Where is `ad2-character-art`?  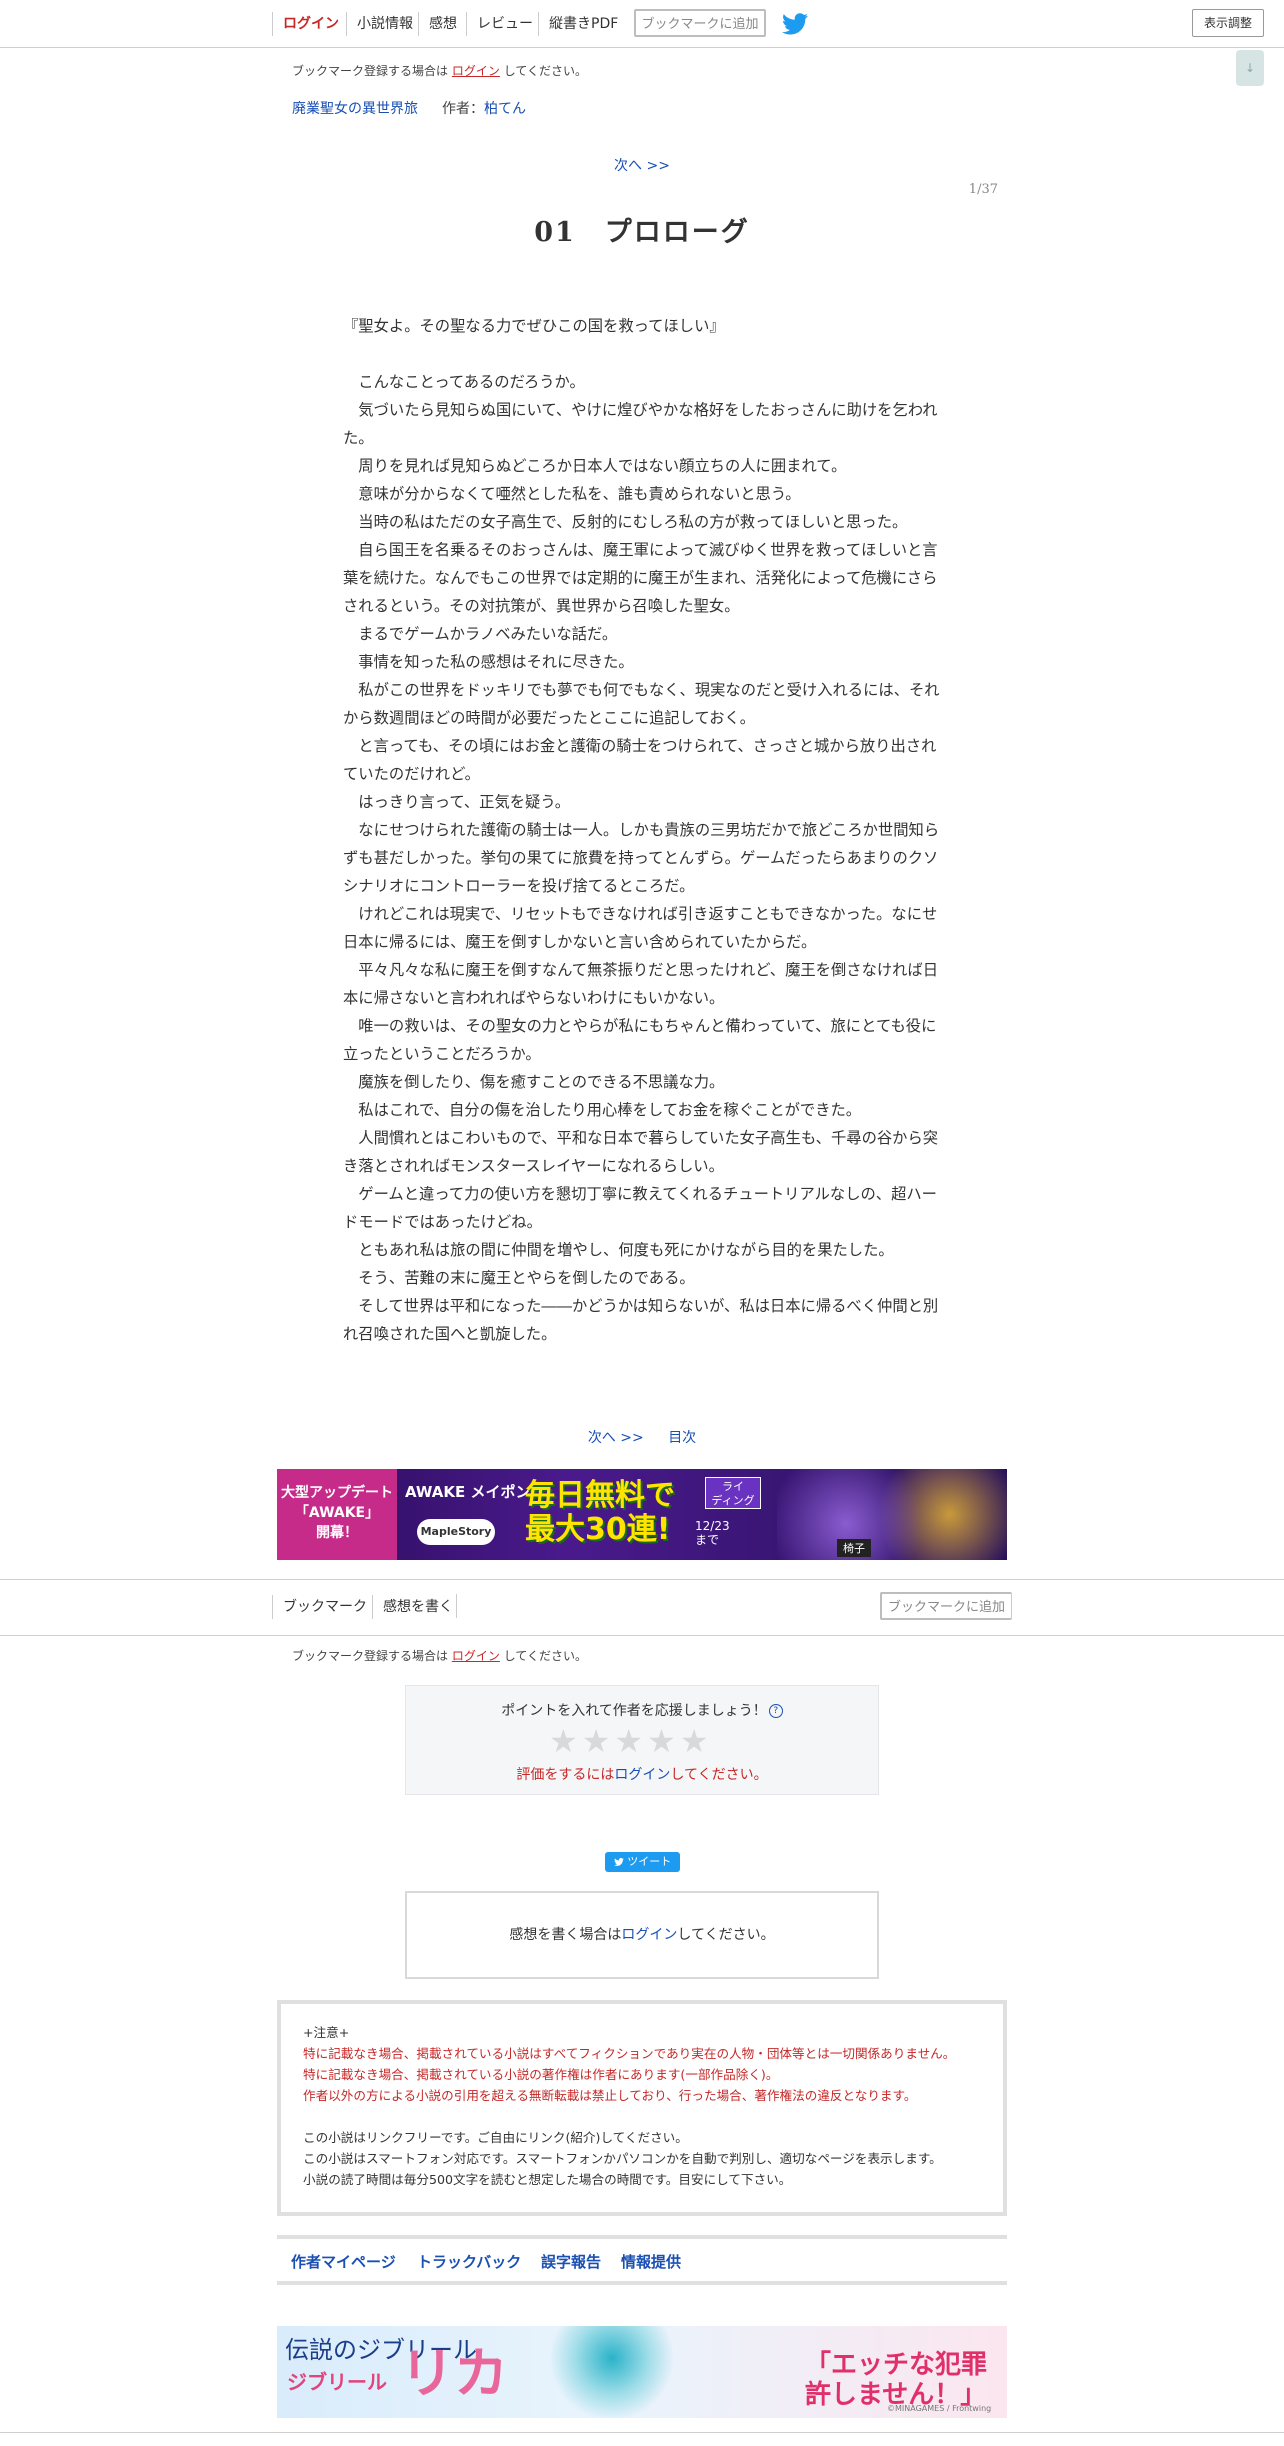
ad2-character-art is located at coordinates (612, 2372).